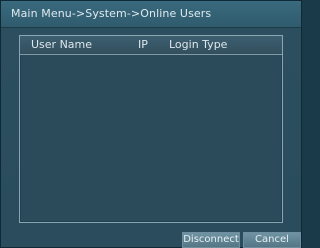 Image resolution: width=320 pixels, height=248 pixels. What do you see at coordinates (62, 44) in the screenshot?
I see `column-user-name: User Name` at bounding box center [62, 44].